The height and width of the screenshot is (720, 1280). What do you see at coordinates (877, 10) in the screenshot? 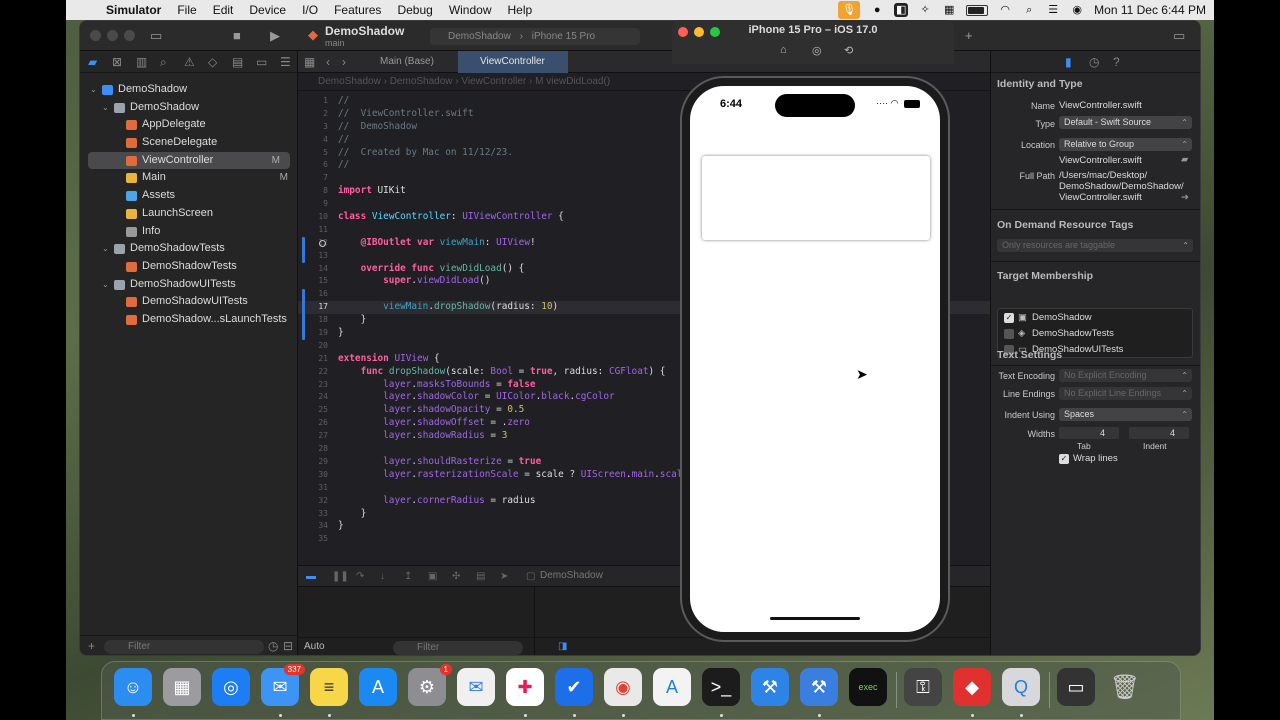
I see `record-icon: ●` at bounding box center [877, 10].